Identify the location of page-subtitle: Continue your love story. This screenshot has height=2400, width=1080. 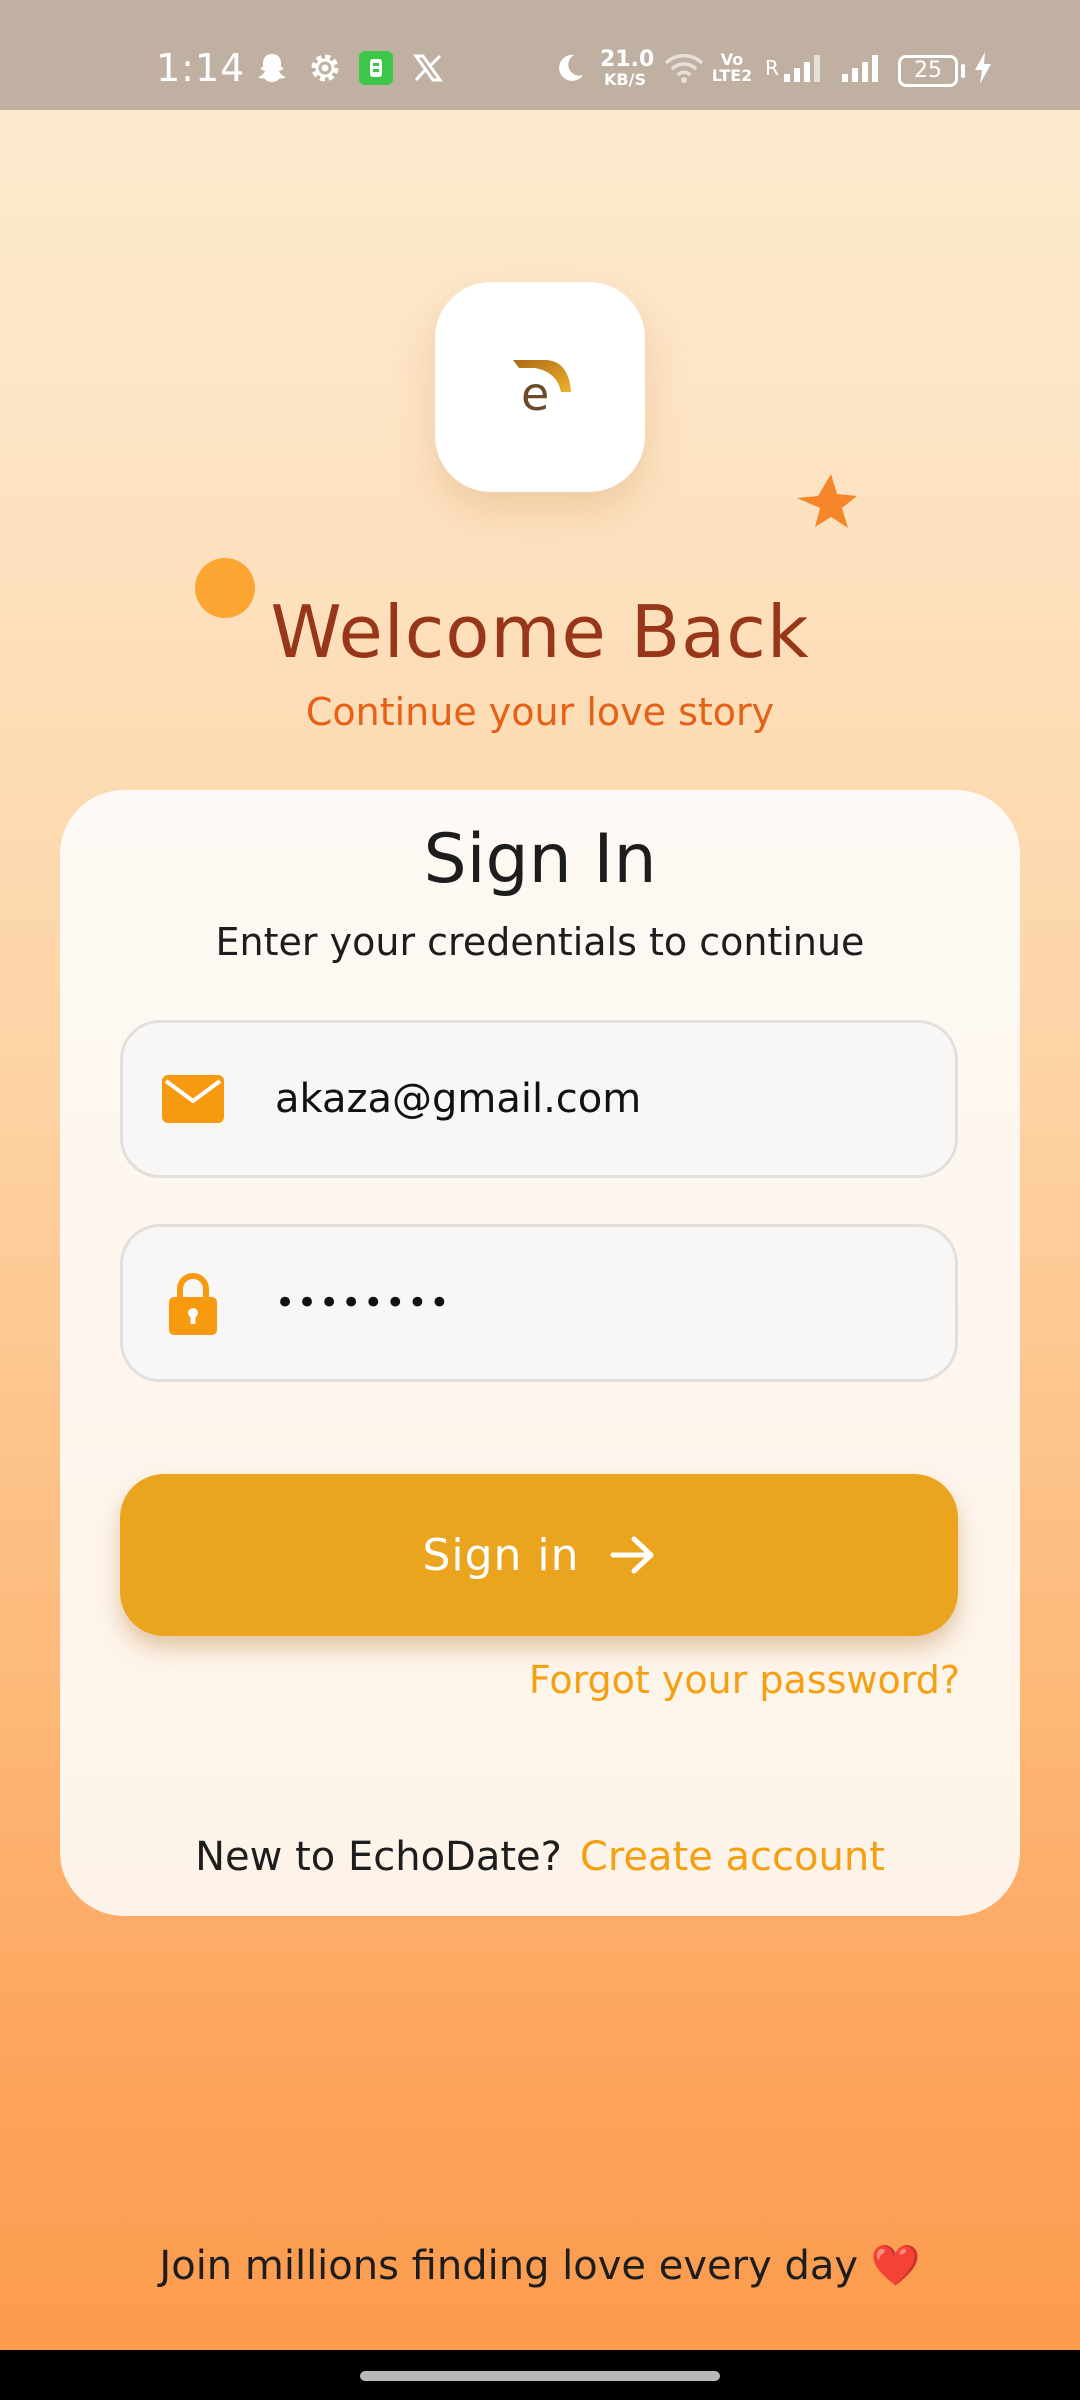
(540, 712).